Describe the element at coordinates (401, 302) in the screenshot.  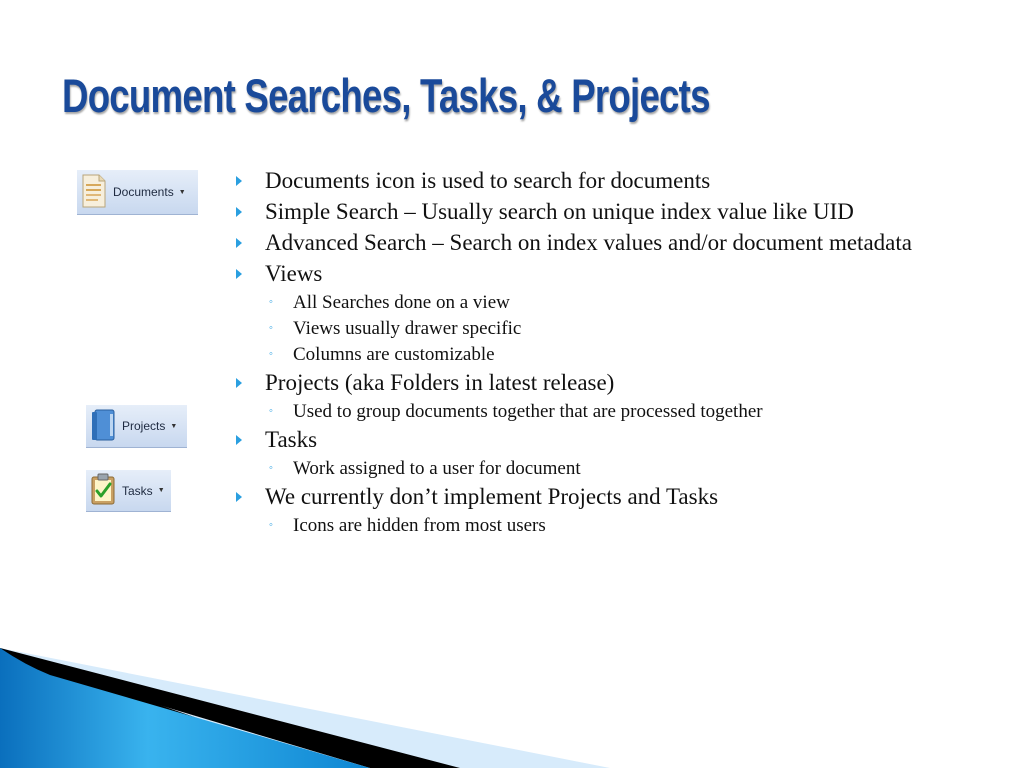
I see `sub-bullet-text: All Searches done on a view` at that location.